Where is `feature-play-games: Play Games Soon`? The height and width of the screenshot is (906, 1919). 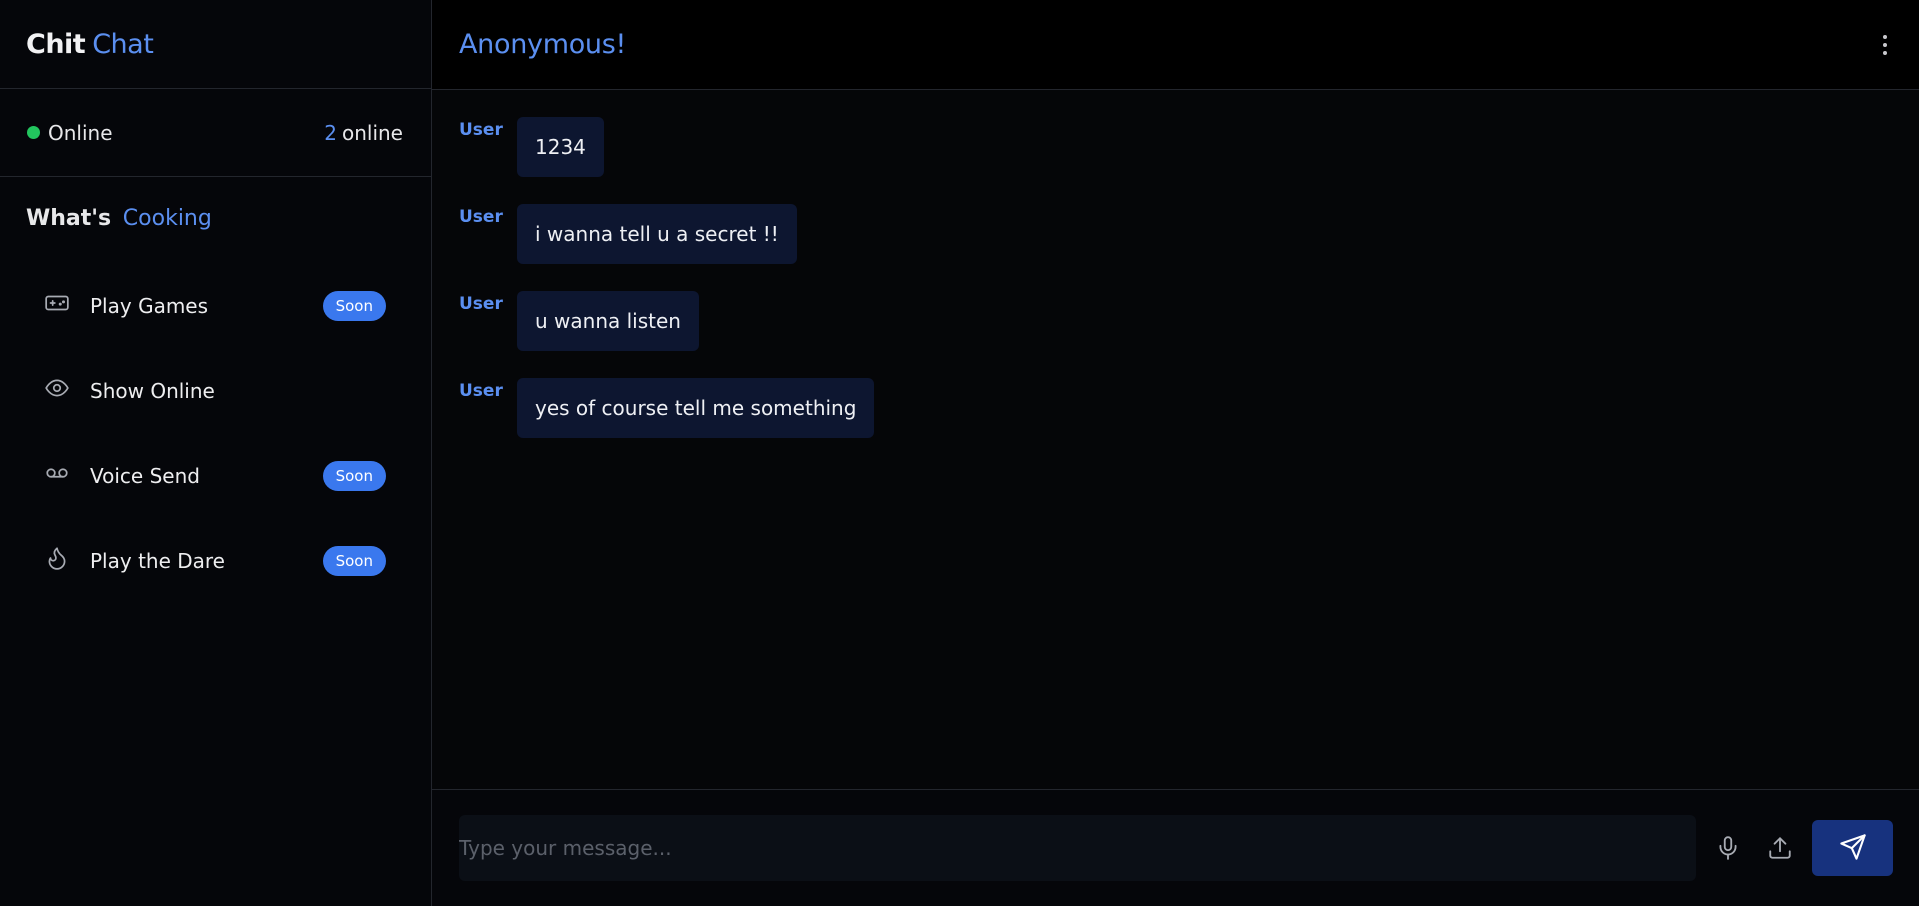
feature-play-games: Play Games Soon is located at coordinates (215, 305).